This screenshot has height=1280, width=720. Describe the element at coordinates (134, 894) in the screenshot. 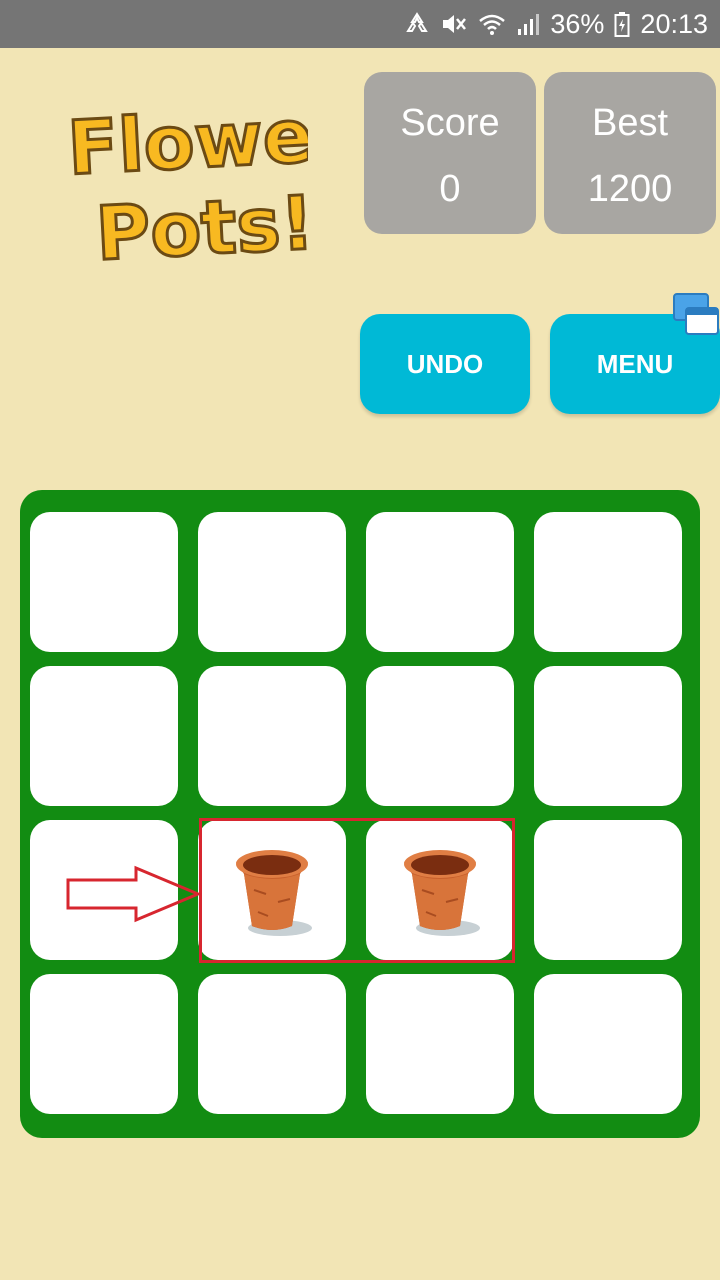

I see `arrow-right-icon` at that location.